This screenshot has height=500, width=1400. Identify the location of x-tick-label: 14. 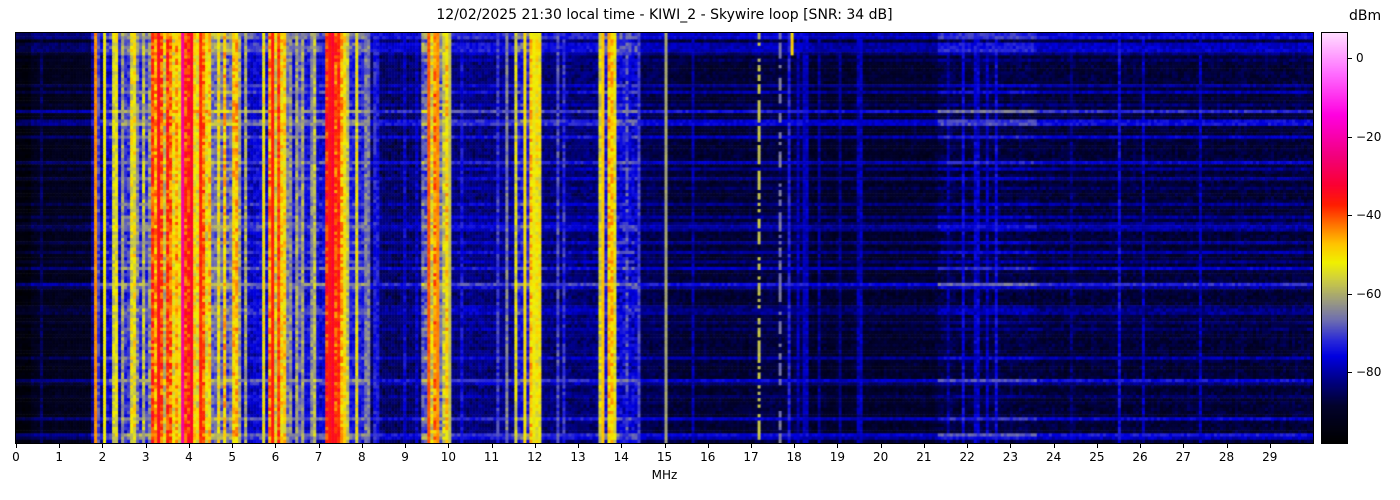
(621, 457).